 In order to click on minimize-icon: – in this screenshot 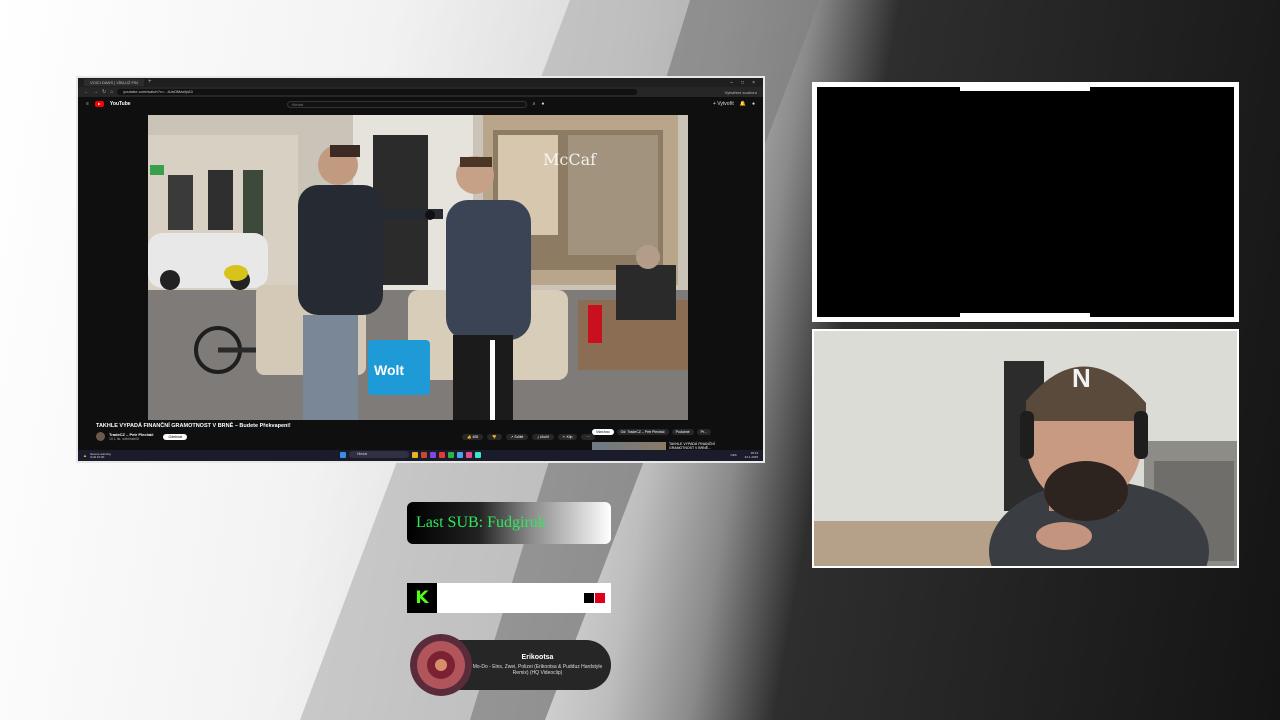, I will do `click(731, 83)`.